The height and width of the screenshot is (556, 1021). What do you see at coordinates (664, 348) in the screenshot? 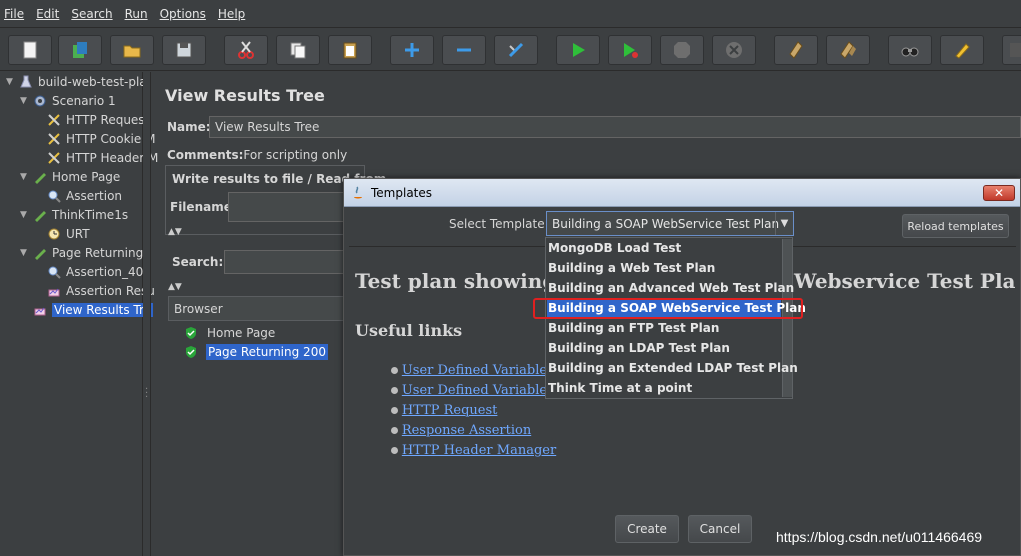
I see `dropdown-option: Building an LDAP Test Plan` at bounding box center [664, 348].